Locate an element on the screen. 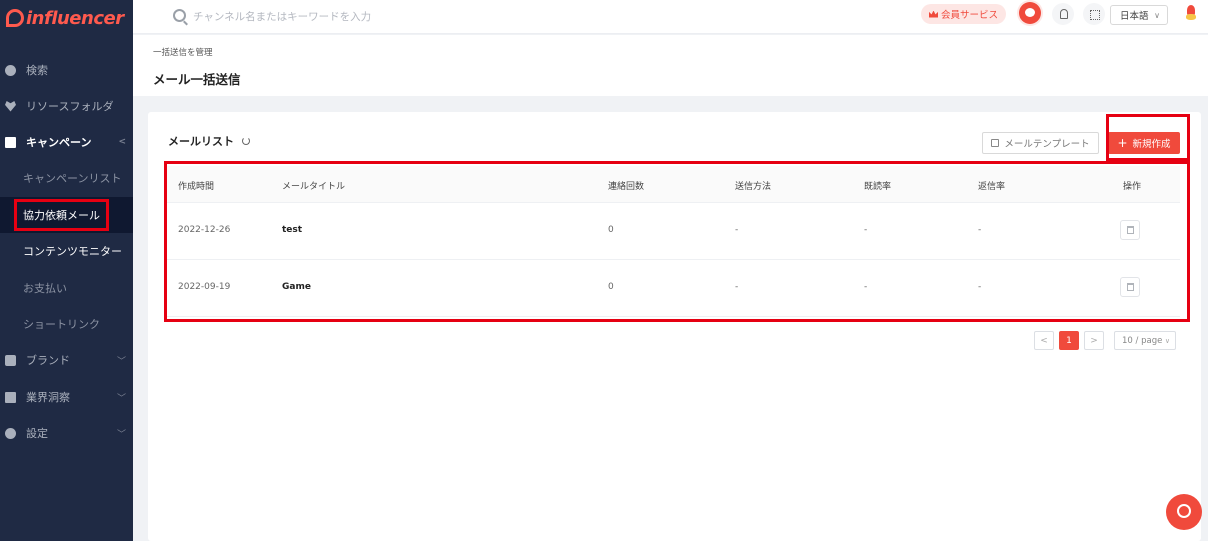 Image resolution: width=1208 pixels, height=541 pixels. card-title-text: メールリスト is located at coordinates (201, 141).